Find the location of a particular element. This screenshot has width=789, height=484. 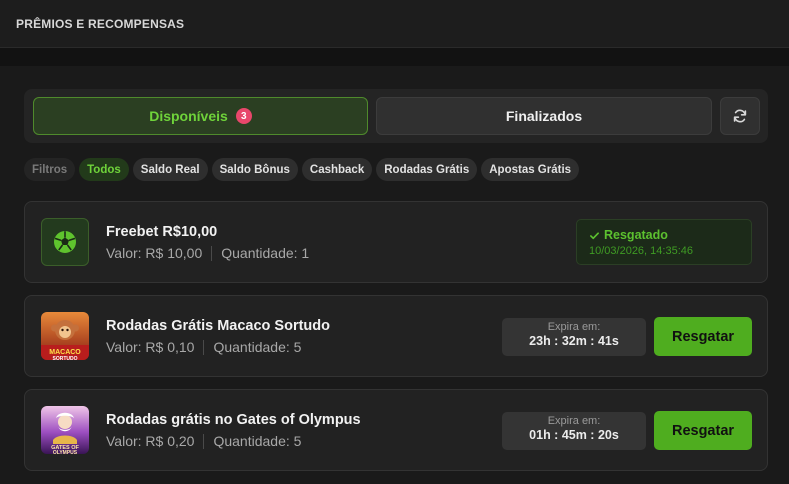

available-count-badge: 3 is located at coordinates (243, 116).